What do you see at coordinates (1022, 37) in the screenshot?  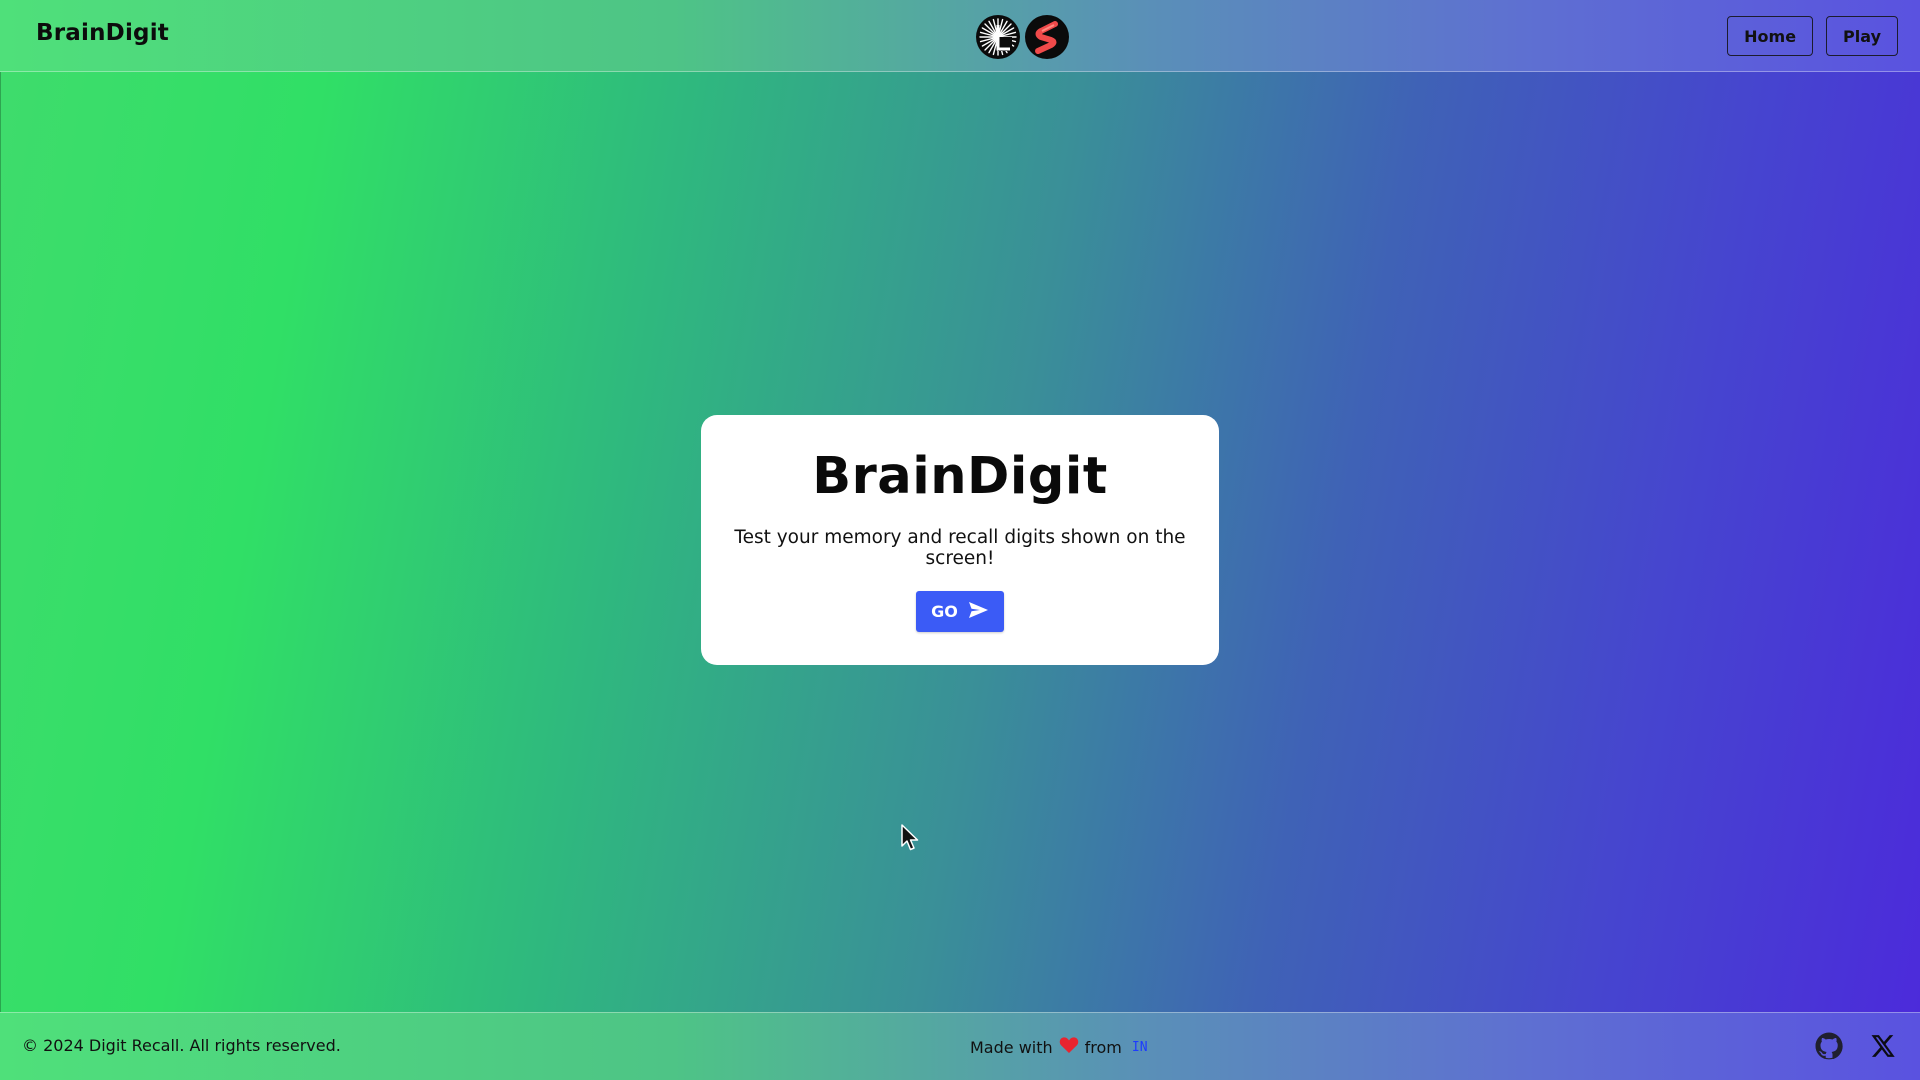 I see `partner-logos` at bounding box center [1022, 37].